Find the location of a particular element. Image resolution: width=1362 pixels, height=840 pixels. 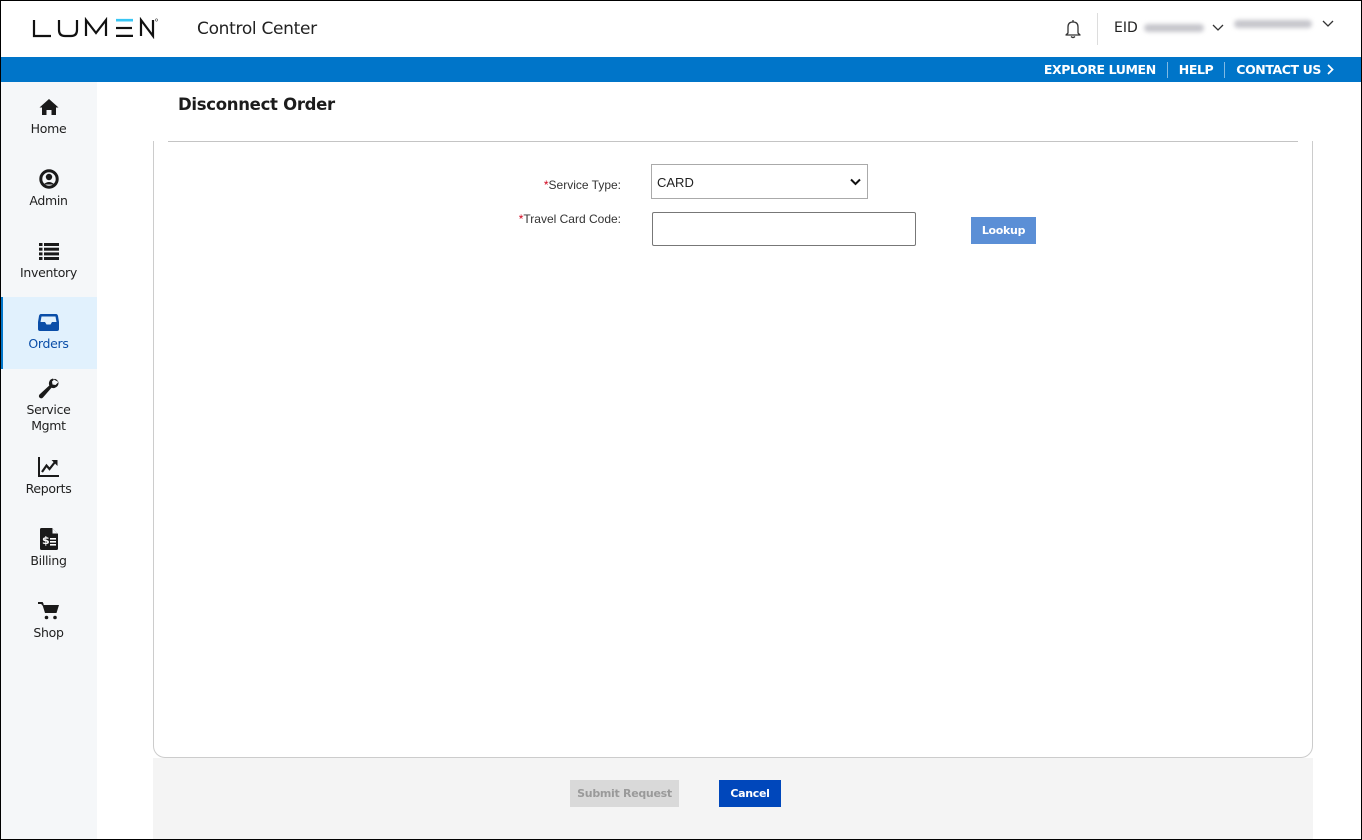

contact-us-link: CONTACT US is located at coordinates (1279, 69).